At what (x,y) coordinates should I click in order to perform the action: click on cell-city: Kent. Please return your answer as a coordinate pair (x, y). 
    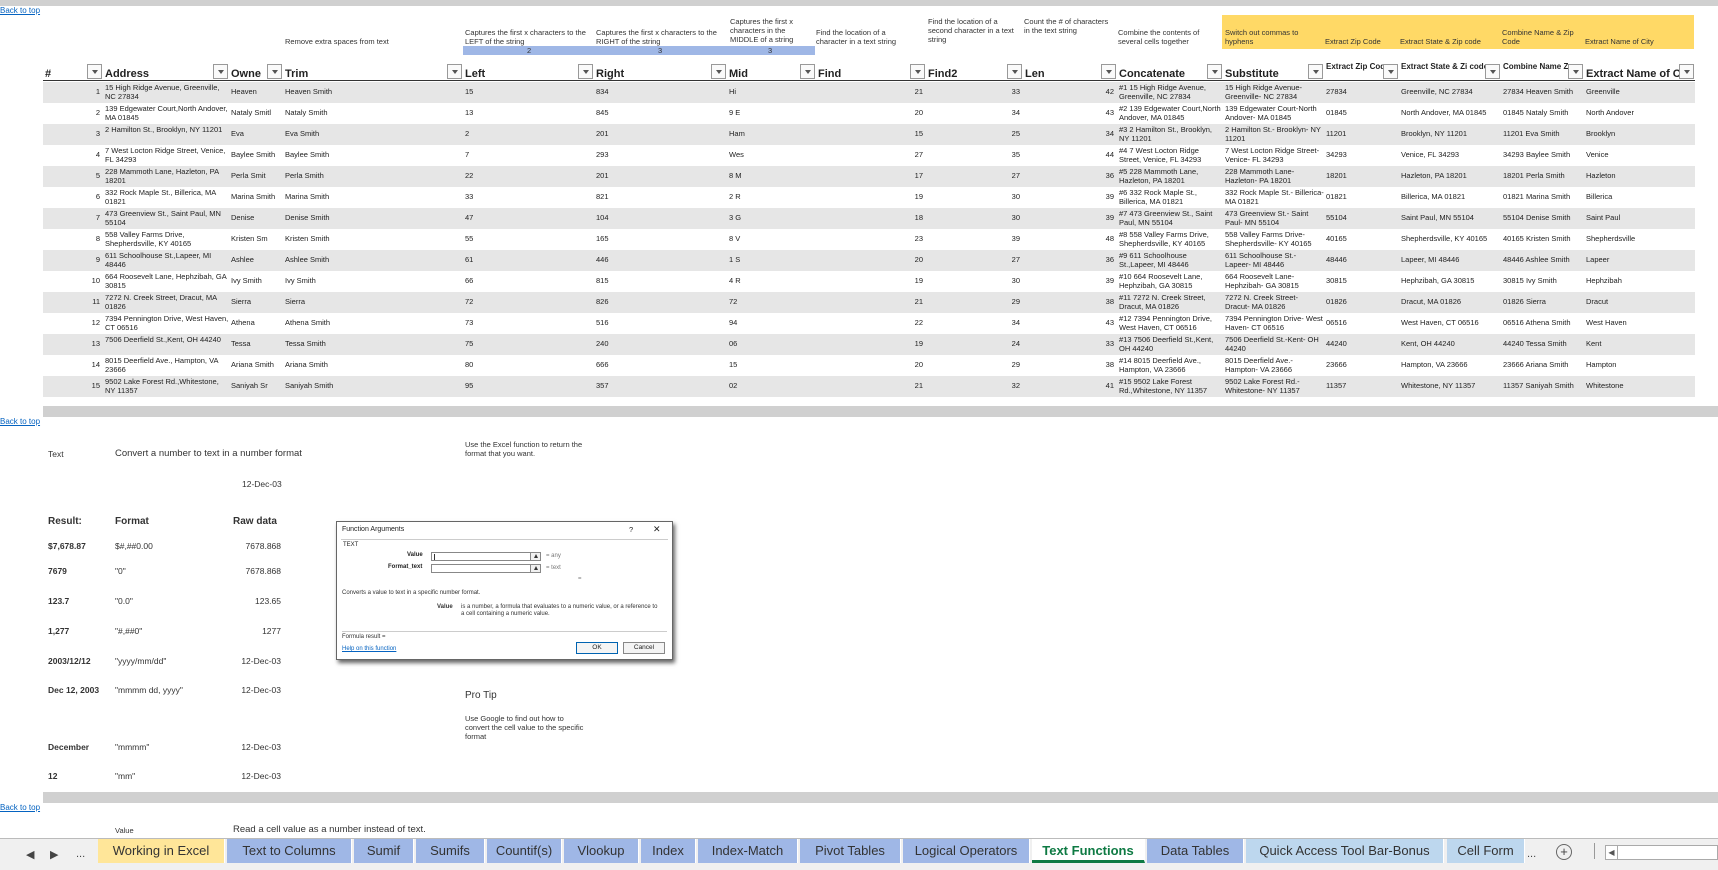
    Looking at the image, I should click on (1639, 344).